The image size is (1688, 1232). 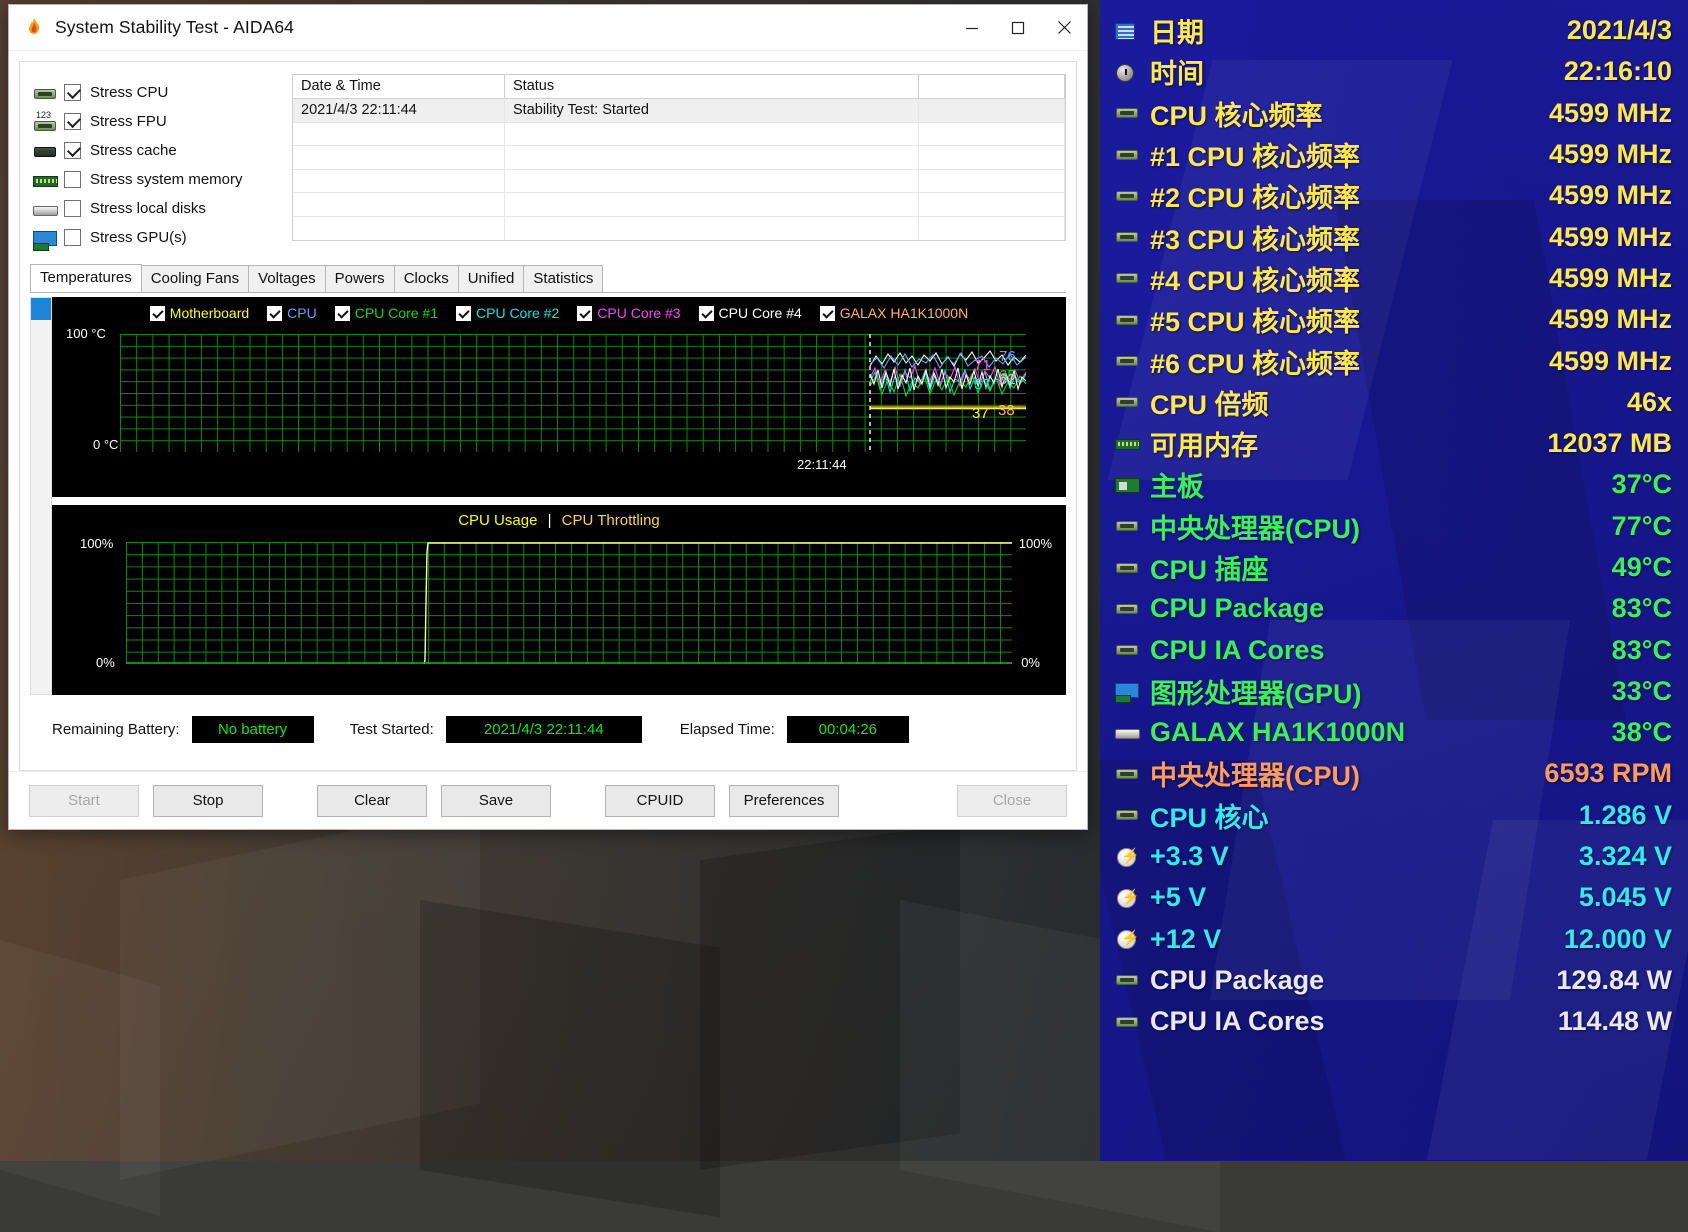 What do you see at coordinates (1255, 363) in the screenshot?
I see `osd-sensor-name: #6 CPU 核心频率` at bounding box center [1255, 363].